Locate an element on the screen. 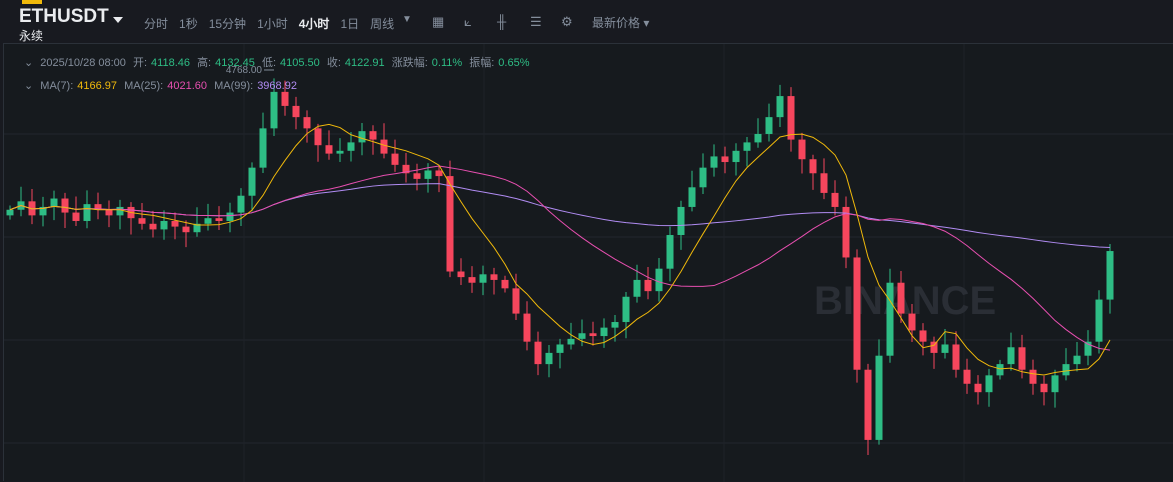 The height and width of the screenshot is (482, 1173). close-value: 4122.91 is located at coordinates (364, 63).